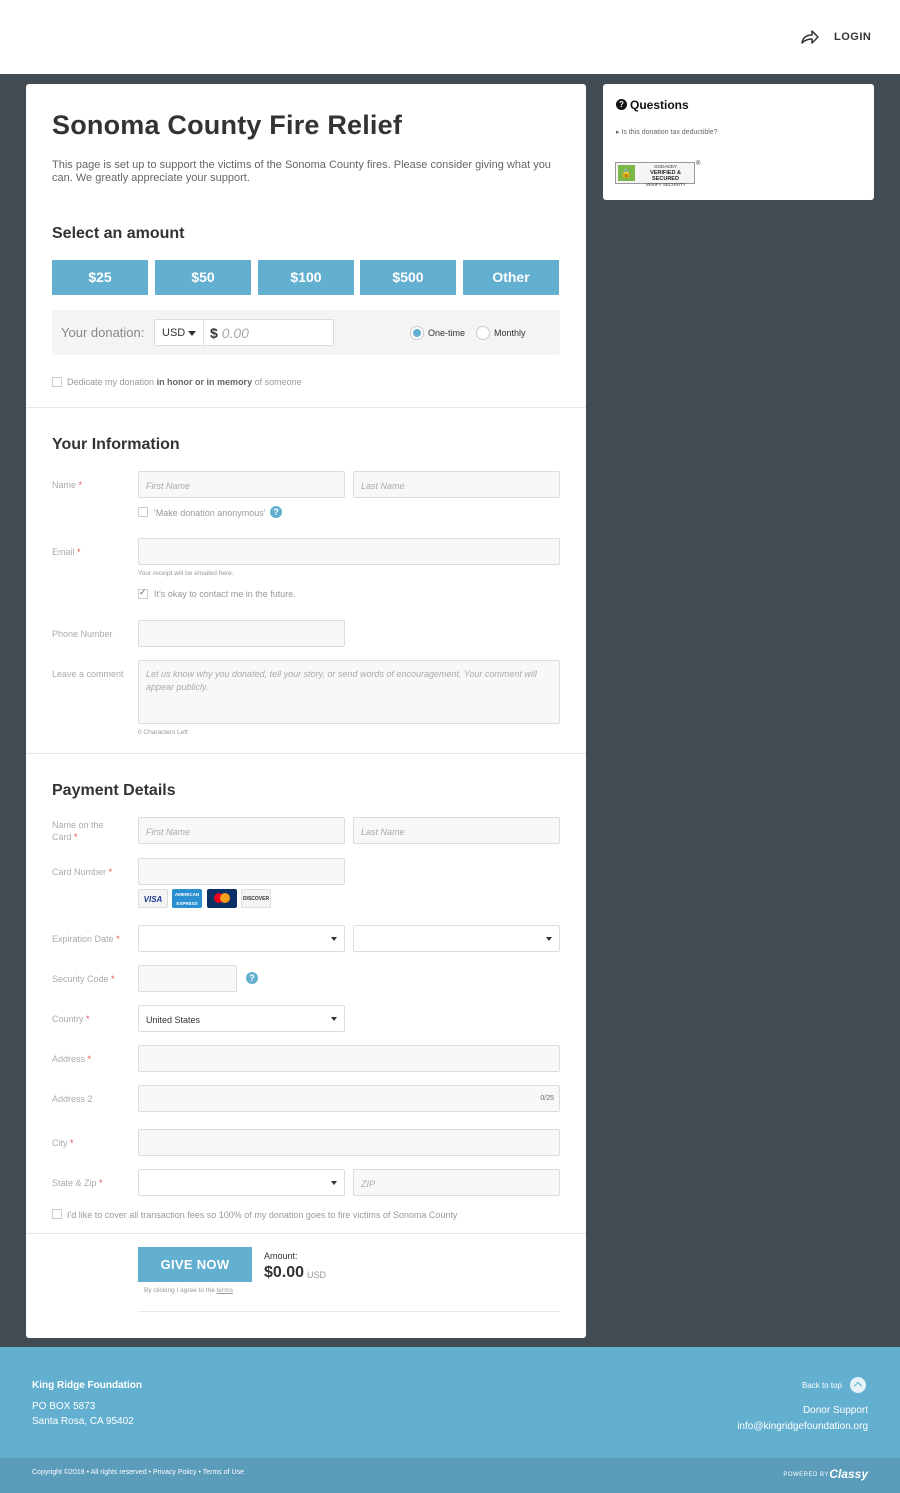  I want to click on contact-checkbox, so click(143, 593).